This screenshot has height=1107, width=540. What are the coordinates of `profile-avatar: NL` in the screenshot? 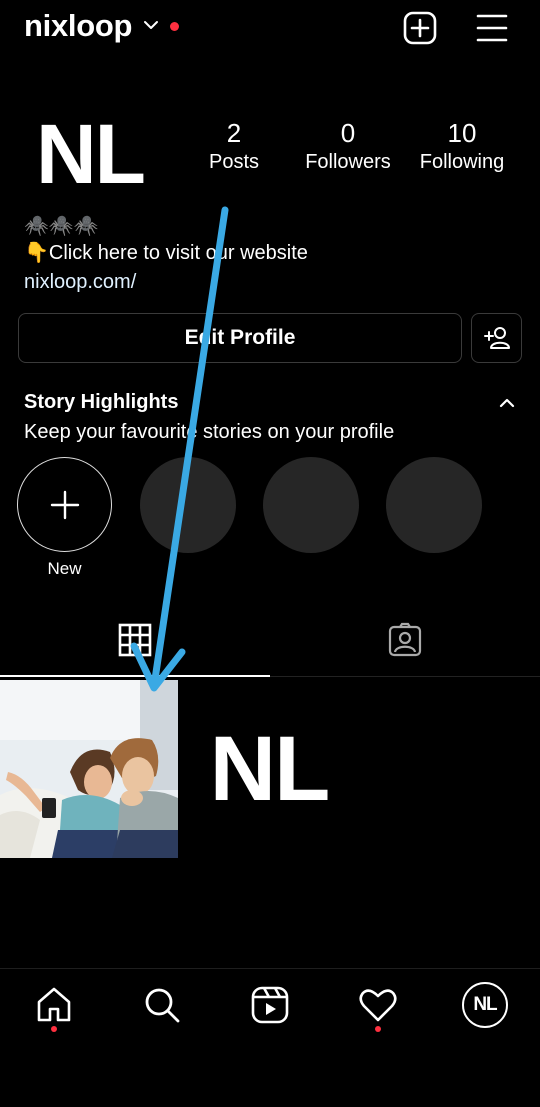 It's located at (91, 154).